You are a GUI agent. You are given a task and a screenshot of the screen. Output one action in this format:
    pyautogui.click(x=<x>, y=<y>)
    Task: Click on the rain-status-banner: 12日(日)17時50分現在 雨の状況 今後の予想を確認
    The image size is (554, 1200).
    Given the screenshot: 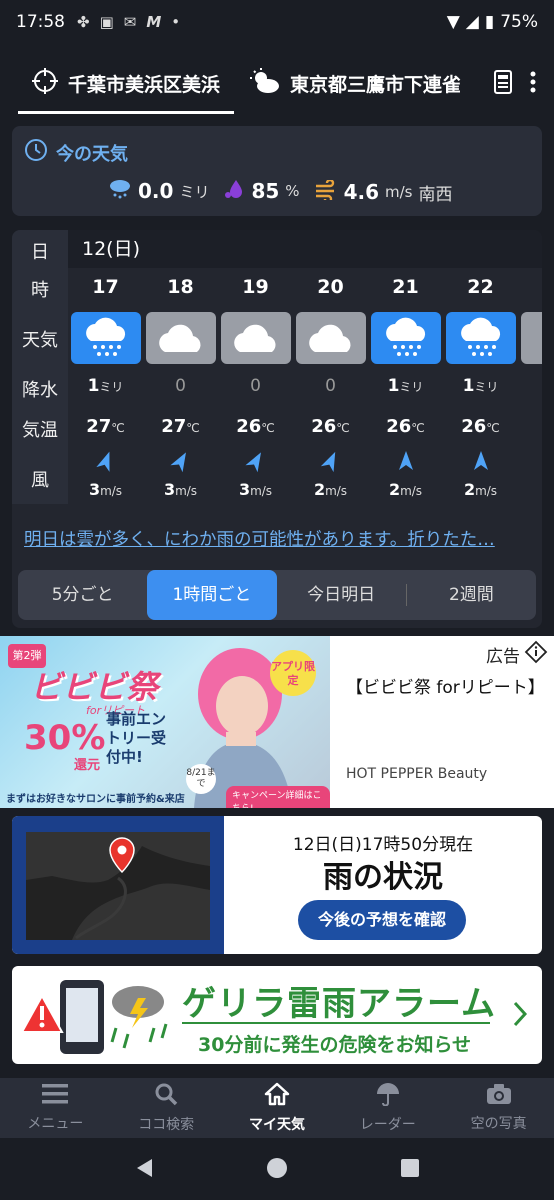 What is the action you would take?
    pyautogui.click(x=277, y=885)
    